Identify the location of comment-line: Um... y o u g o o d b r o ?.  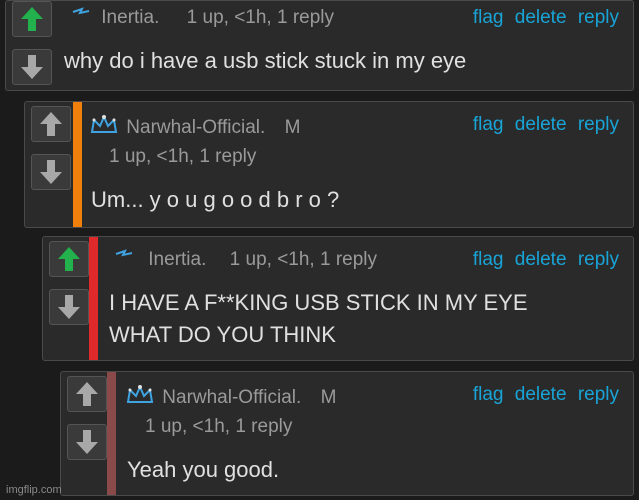
(215, 199).